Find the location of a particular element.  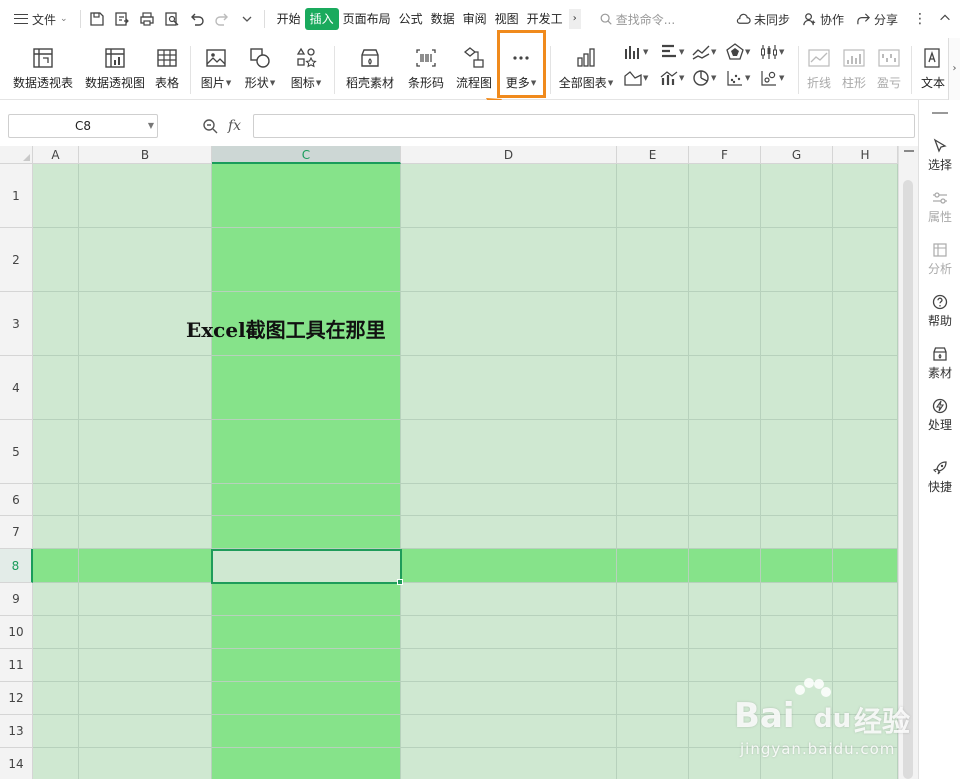

all-charts-button: 全部图表▼ is located at coordinates (586, 69).